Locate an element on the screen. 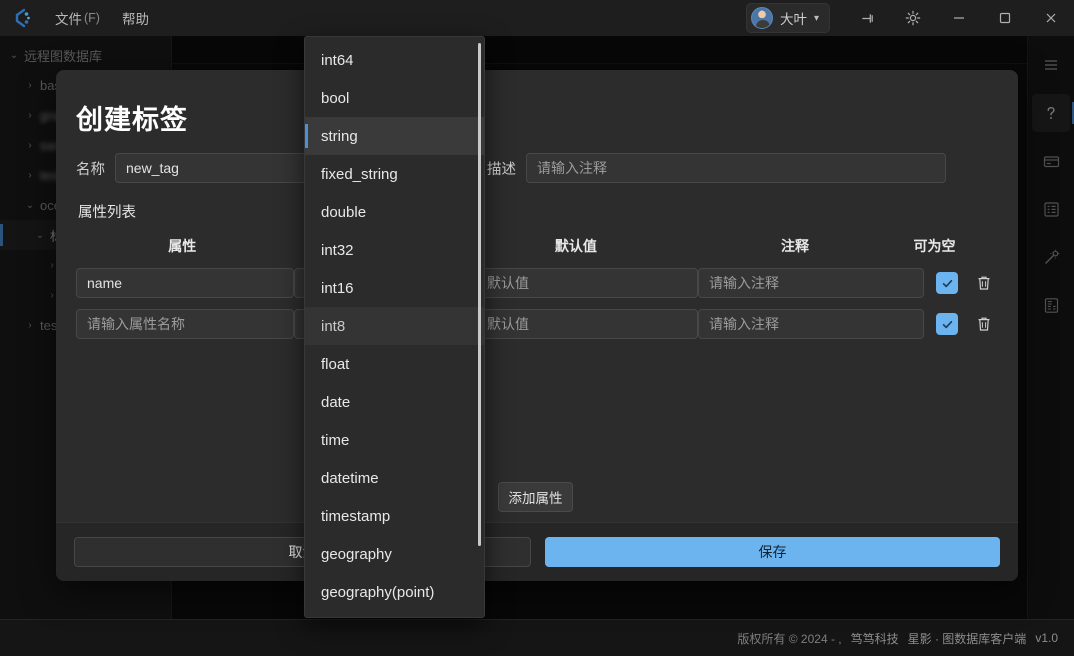 Image resolution: width=1074 pixels, height=656 pixels. dropdown-option-geography: geography is located at coordinates (394, 554).